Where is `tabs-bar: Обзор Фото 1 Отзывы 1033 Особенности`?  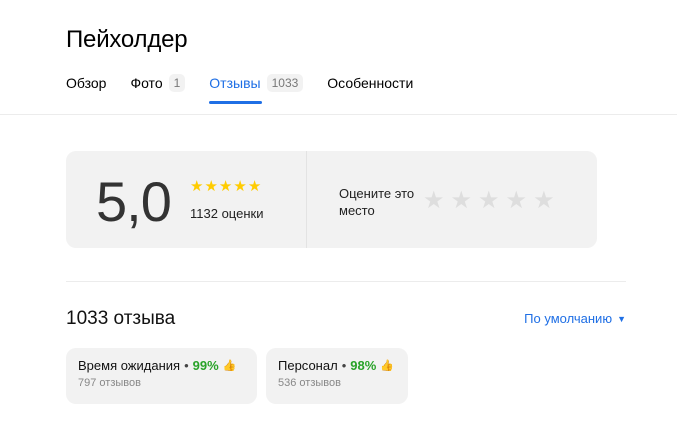 tabs-bar: Обзор Фото 1 Отзывы 1033 Особенности is located at coordinates (251, 88).